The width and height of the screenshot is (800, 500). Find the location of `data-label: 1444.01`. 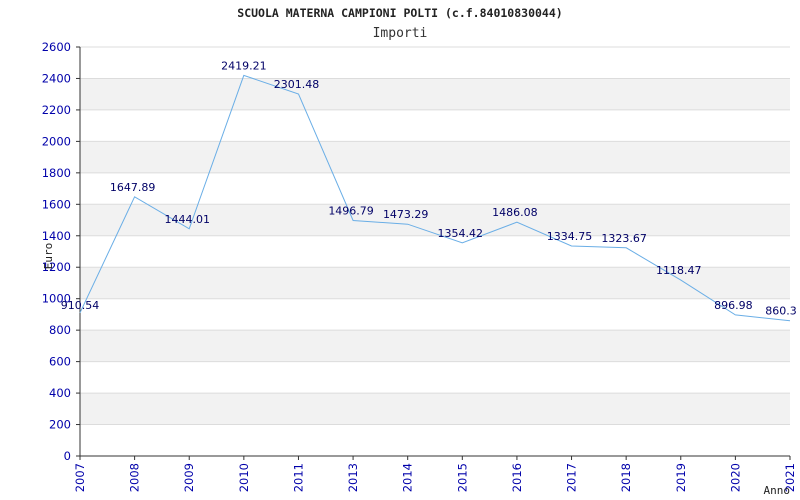

data-label: 1444.01 is located at coordinates (187, 219).